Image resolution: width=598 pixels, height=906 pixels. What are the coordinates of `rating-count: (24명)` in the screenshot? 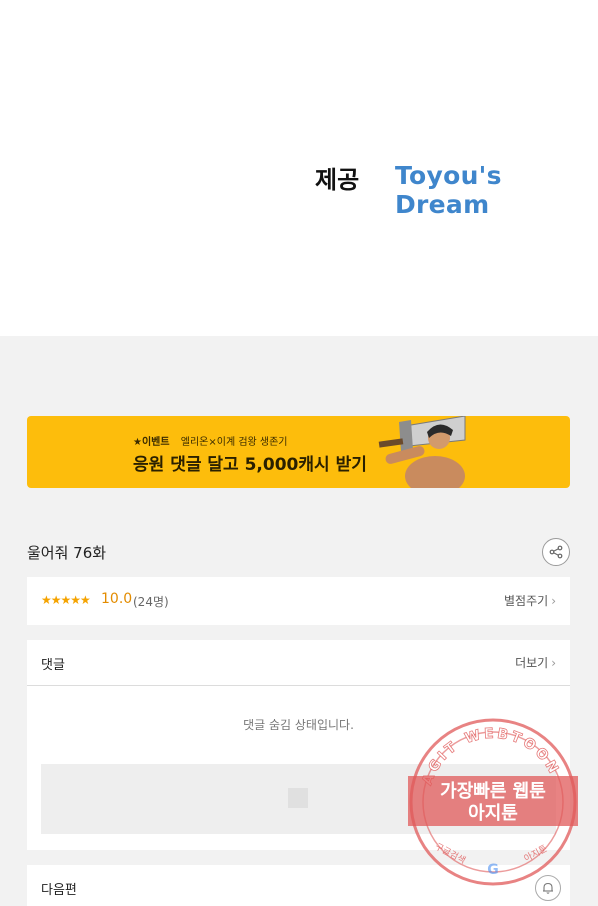 It's located at (151, 602).